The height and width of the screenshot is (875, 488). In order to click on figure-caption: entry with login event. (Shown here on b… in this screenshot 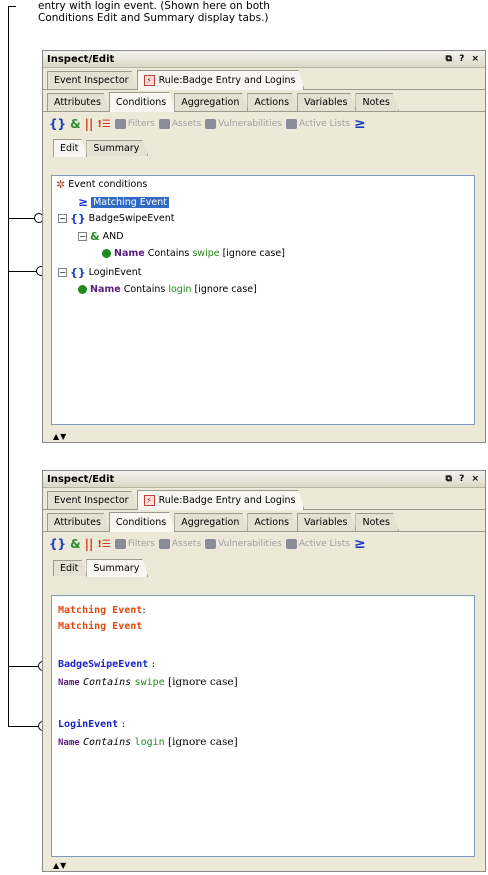, I will do `click(258, 12)`.